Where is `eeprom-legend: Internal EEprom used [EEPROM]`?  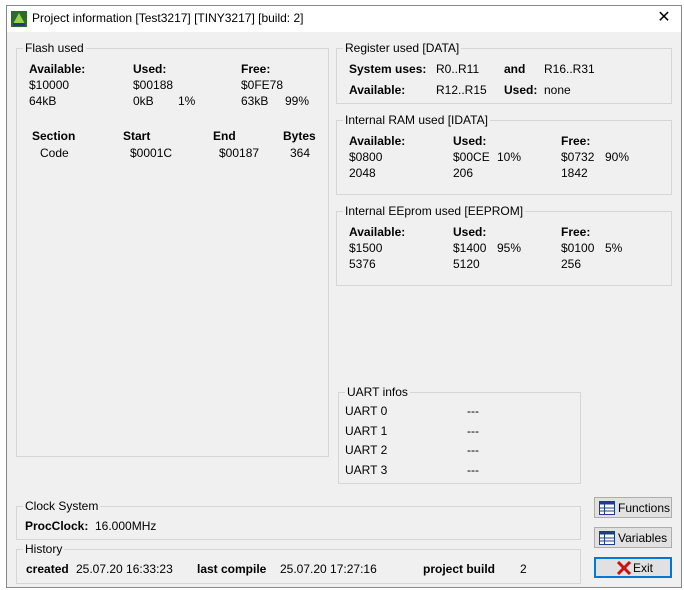
eeprom-legend: Internal EEprom used [EEPROM] is located at coordinates (434, 211).